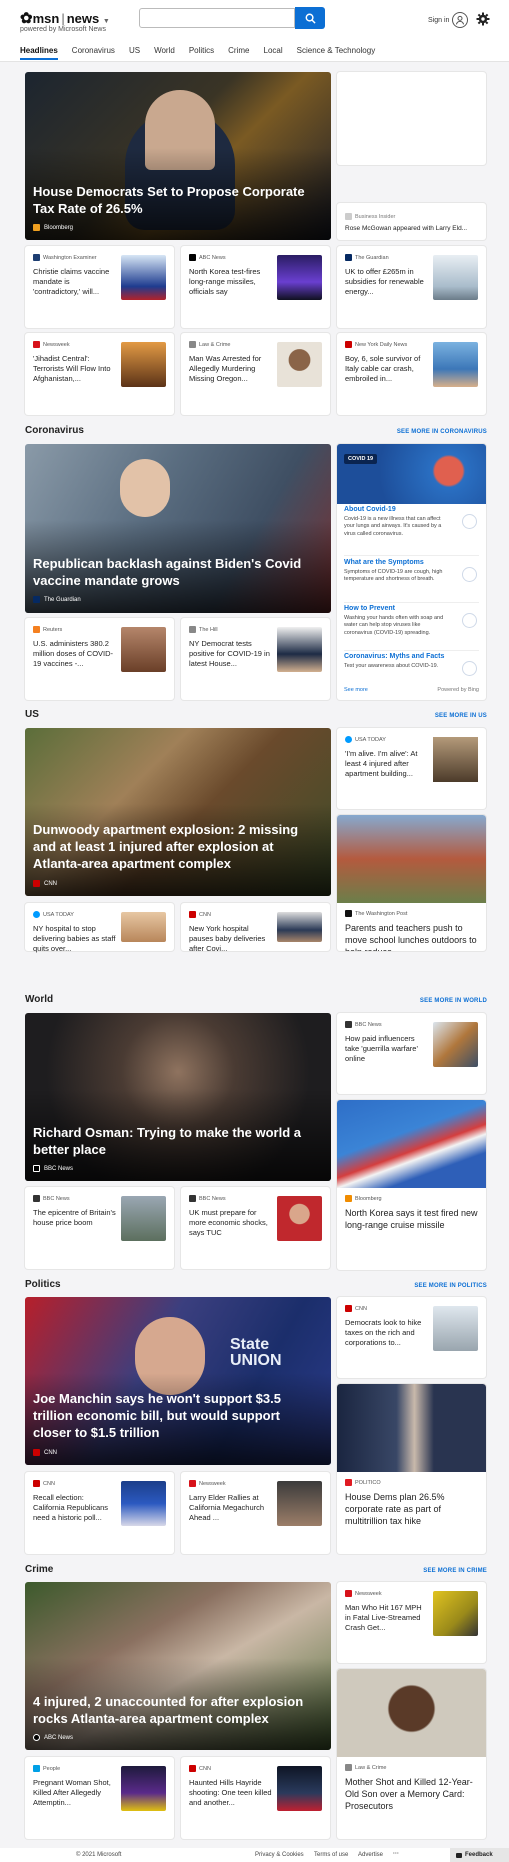 This screenshot has height=1862, width=509. I want to click on quiz-icon, so click(469, 668).